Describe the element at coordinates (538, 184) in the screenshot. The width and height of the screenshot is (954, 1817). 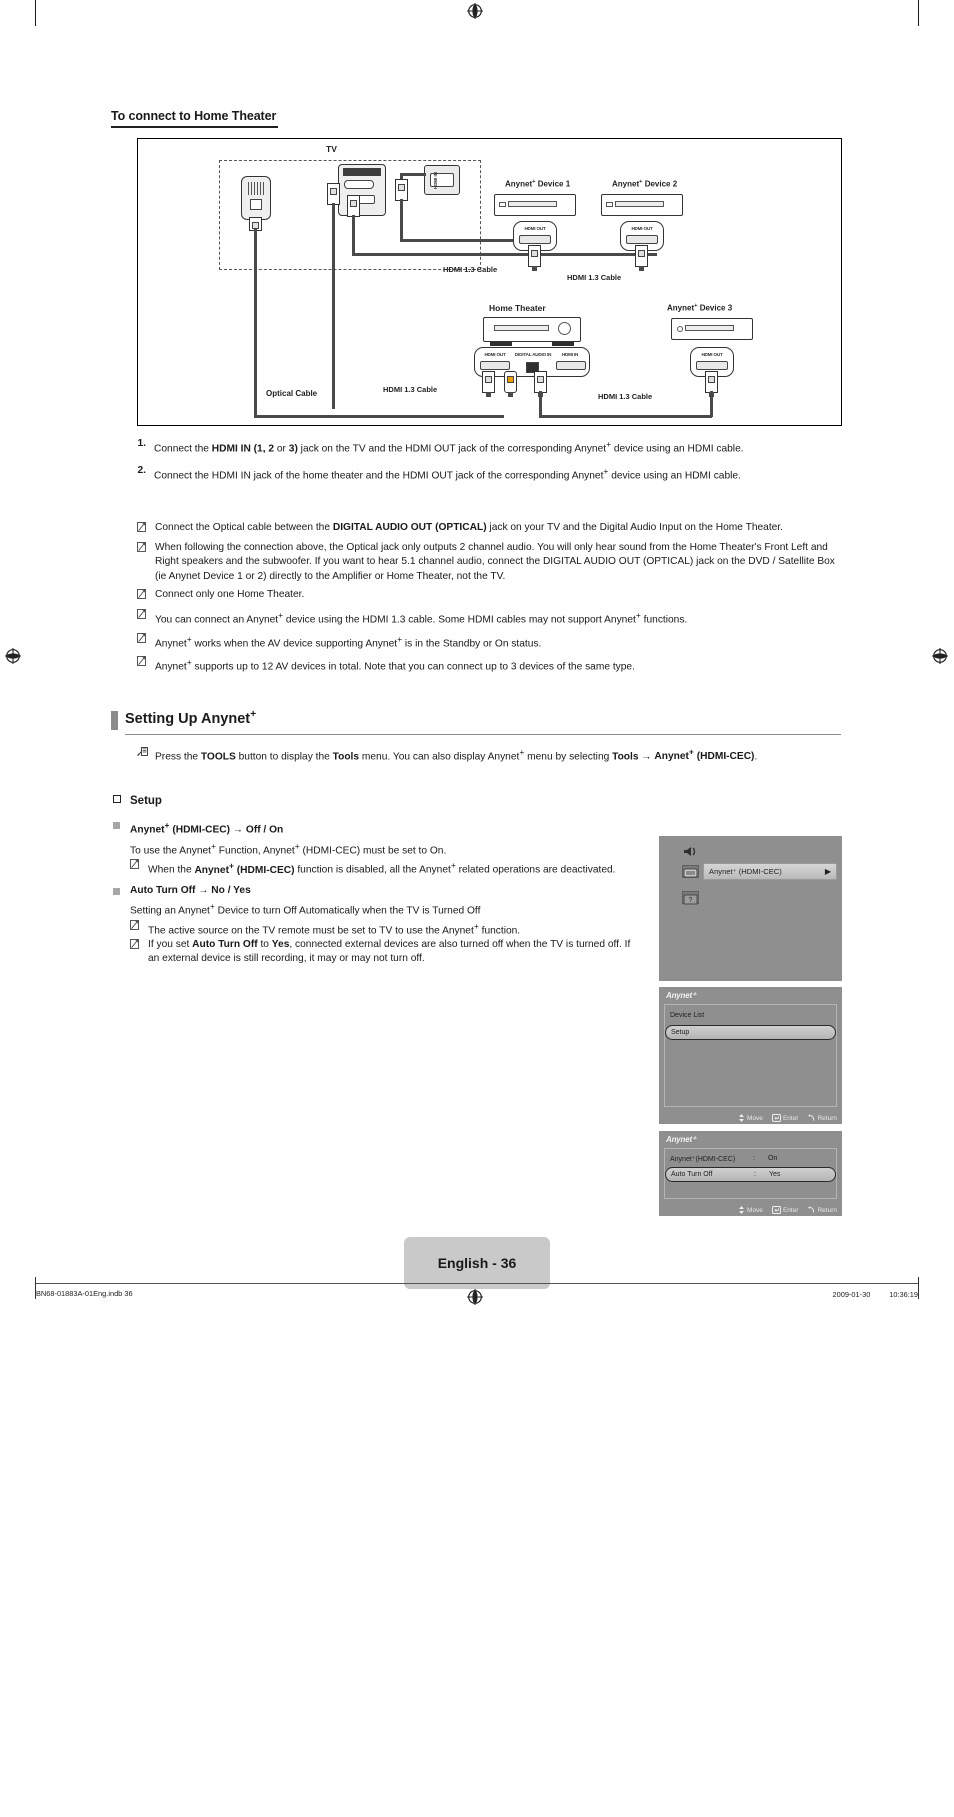
I see `diagram-label-device-1: Anynet+ Device 1` at that location.